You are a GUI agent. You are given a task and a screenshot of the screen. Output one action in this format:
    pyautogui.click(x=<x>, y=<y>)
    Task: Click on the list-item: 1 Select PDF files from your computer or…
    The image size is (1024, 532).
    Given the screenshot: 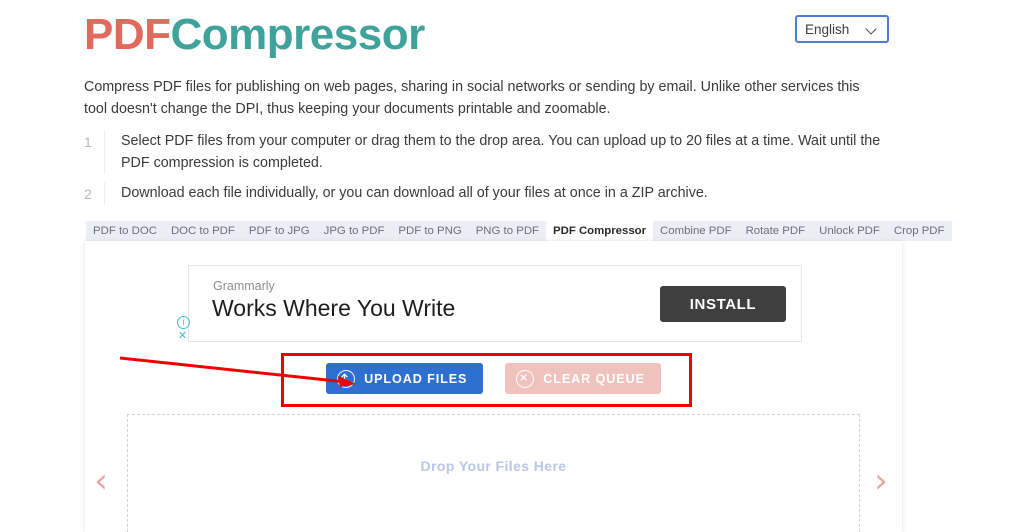 What is the action you would take?
    pyautogui.click(x=489, y=152)
    